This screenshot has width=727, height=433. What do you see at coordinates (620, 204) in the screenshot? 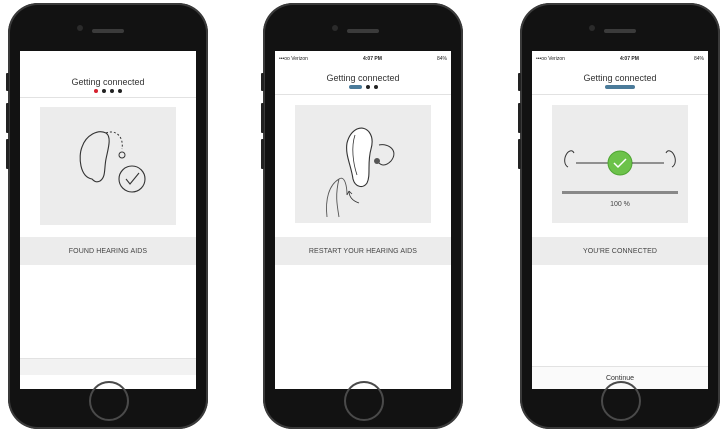
I see `progress-percent: 100 %` at bounding box center [620, 204].